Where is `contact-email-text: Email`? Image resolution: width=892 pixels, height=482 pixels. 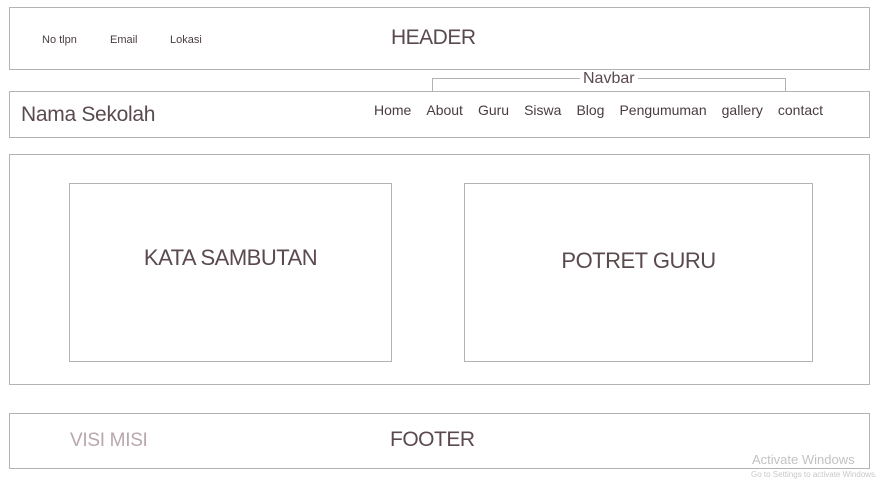 contact-email-text: Email is located at coordinates (124, 40).